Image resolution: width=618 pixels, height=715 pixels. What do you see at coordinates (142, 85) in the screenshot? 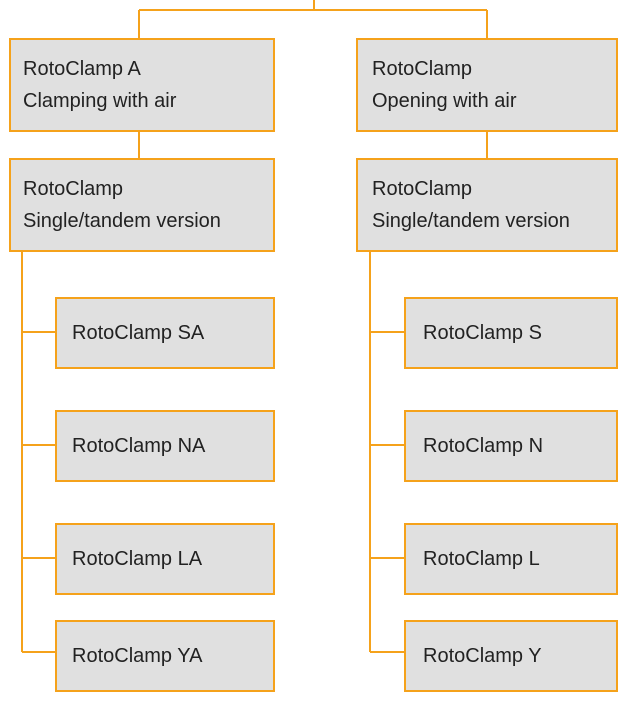
I see `node-rotoclamp-a: RotoClamp A Clamping with air` at bounding box center [142, 85].